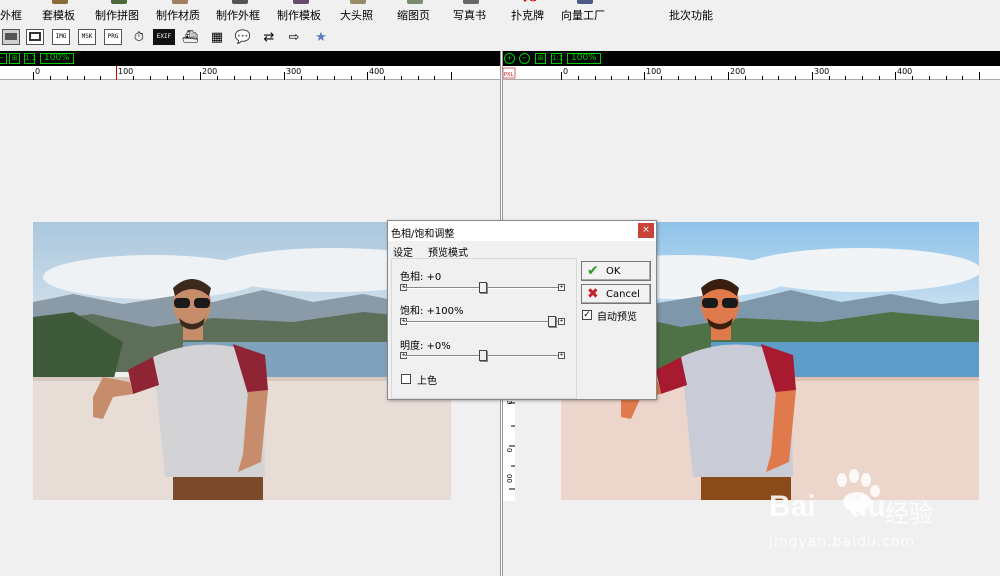 The width and height of the screenshot is (1000, 576). Describe the element at coordinates (406, 379) in the screenshot. I see `colorize-checkbox` at that location.